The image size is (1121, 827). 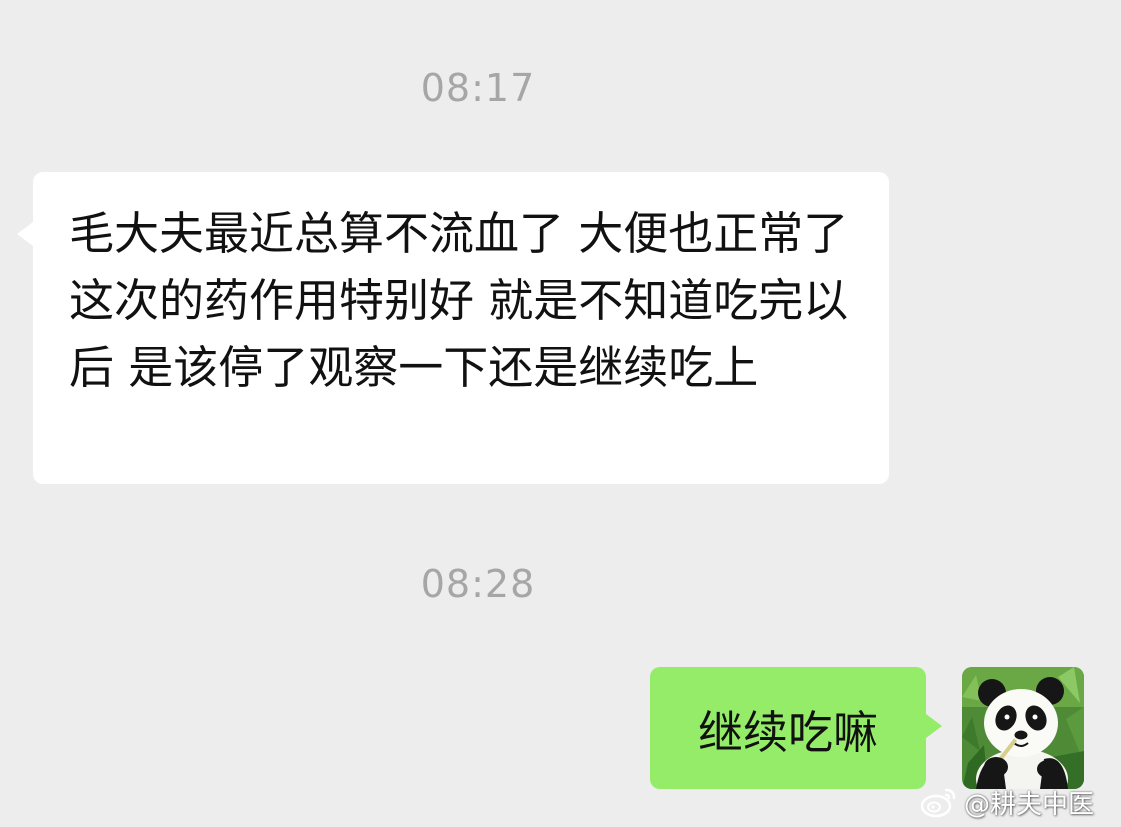 I want to click on outgoing-message-bubble: 继续吃嘛, so click(x=796, y=728).